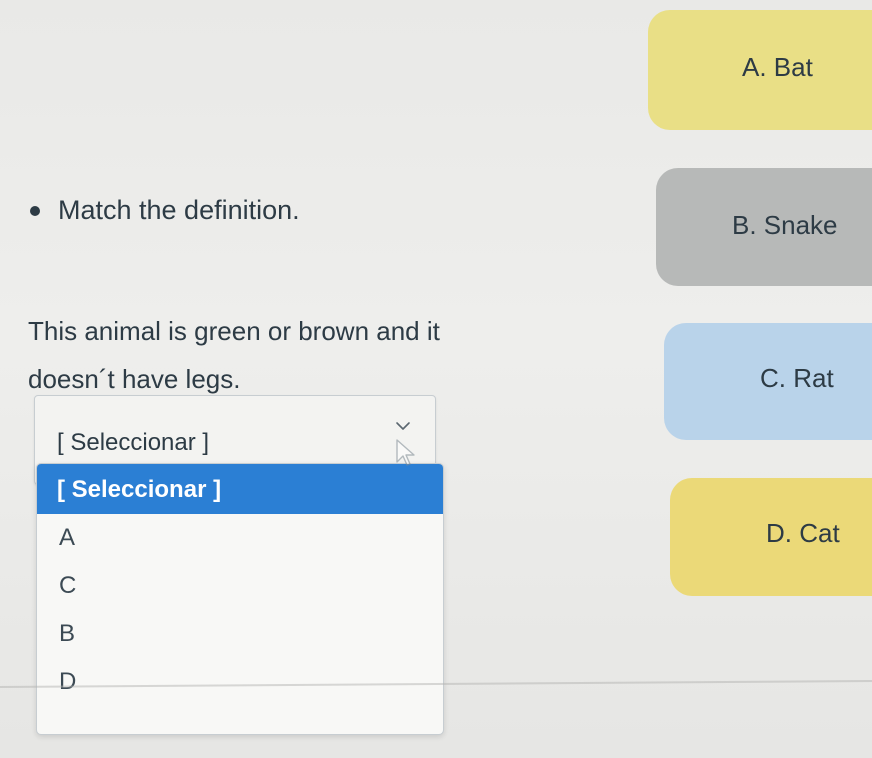 This screenshot has width=872, height=758. Describe the element at coordinates (803, 533) in the screenshot. I see `answer-label-d: D. Cat` at that location.